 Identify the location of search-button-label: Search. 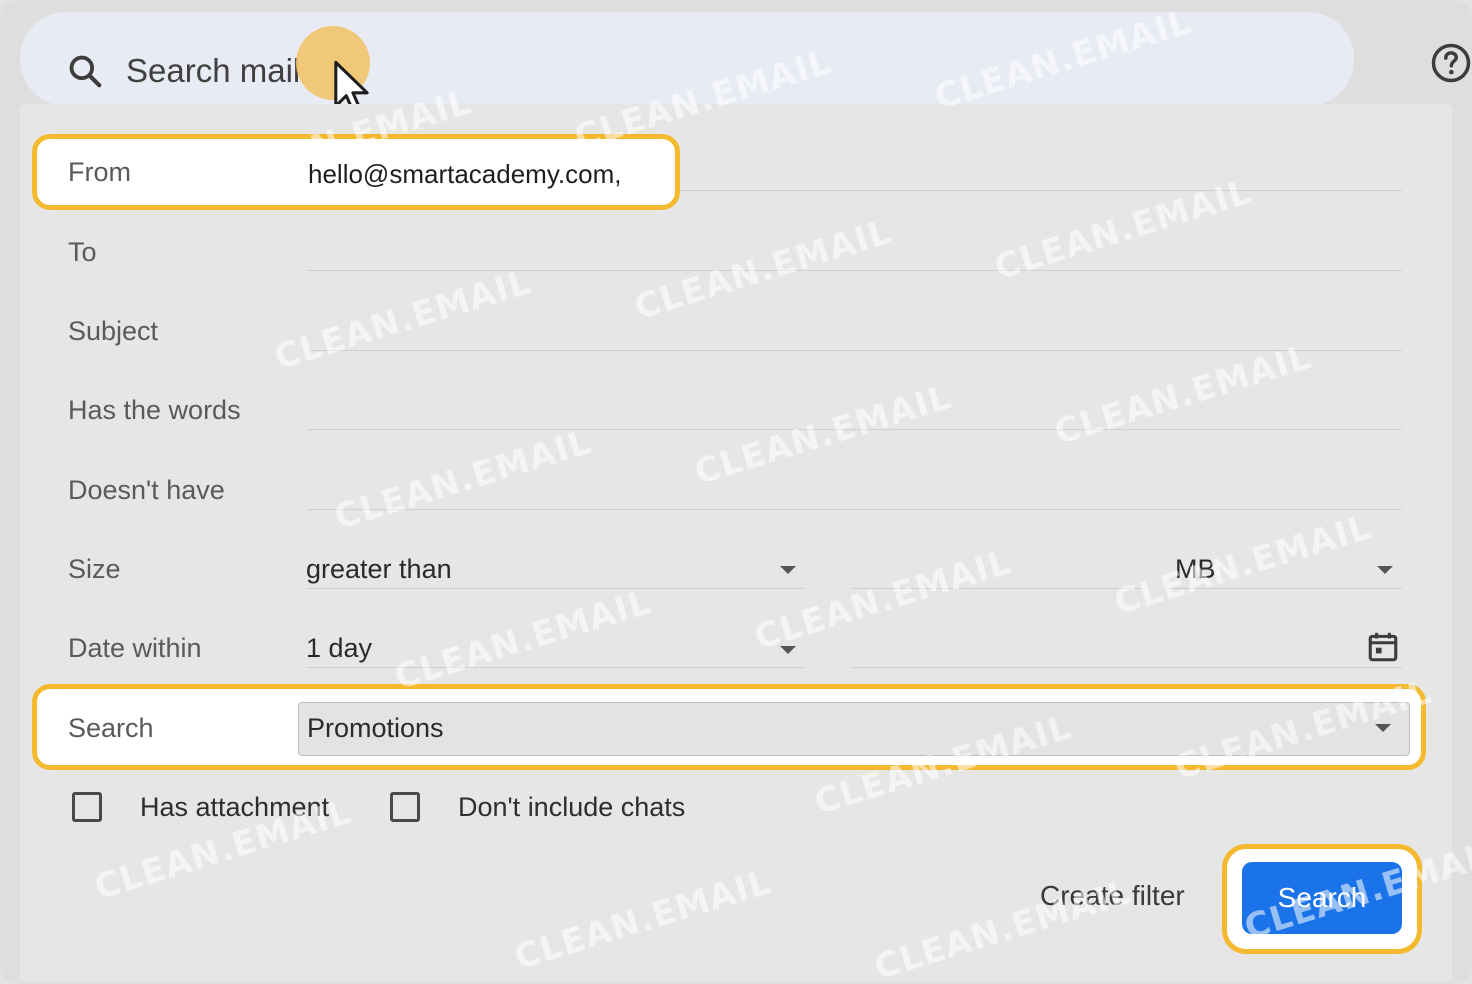
(1322, 897).